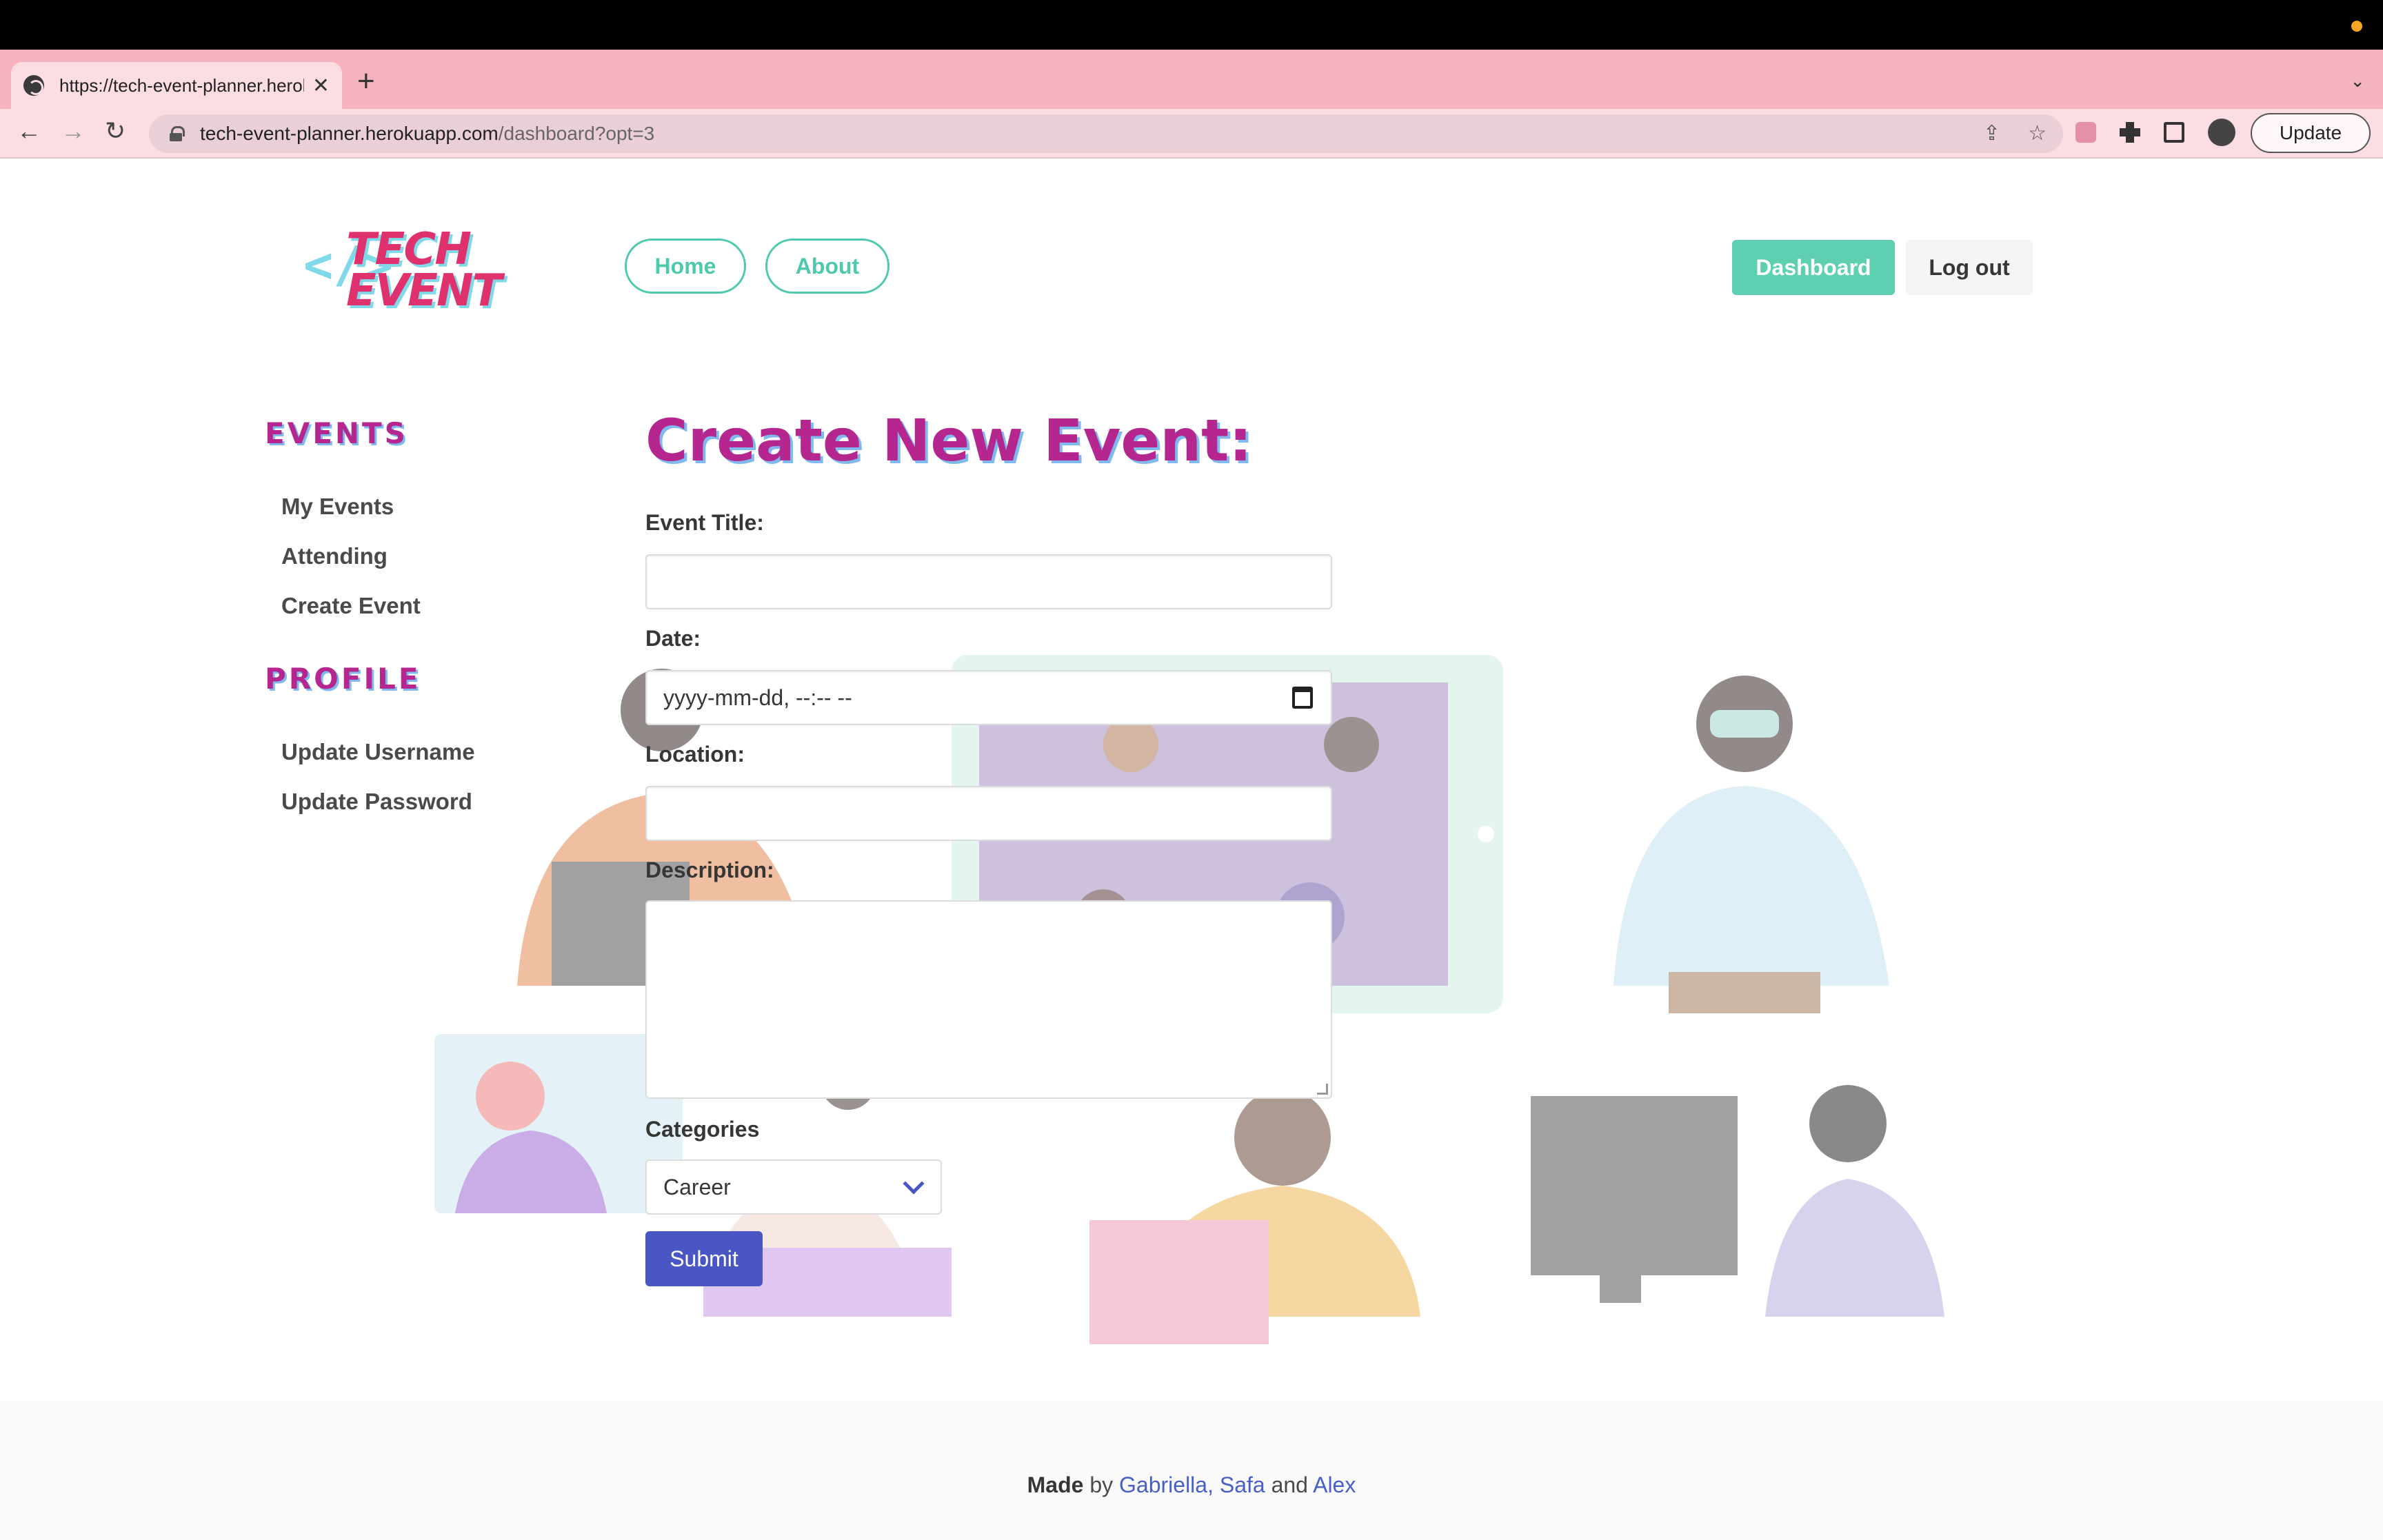 The height and width of the screenshot is (1540, 2383). Describe the element at coordinates (351, 606) in the screenshot. I see `sidebar-item-create-event: Create Event` at that location.